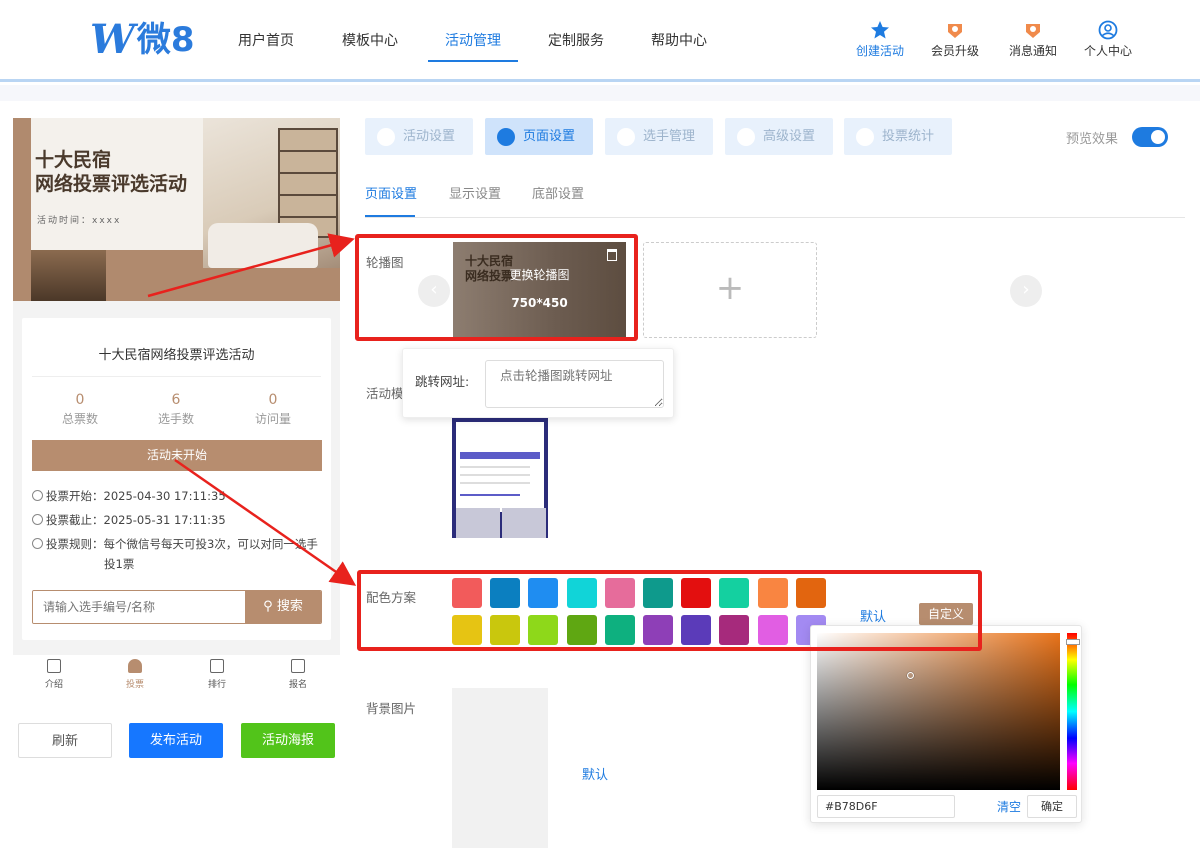 This screenshot has width=1200, height=859. Describe the element at coordinates (1107, 51) in the screenshot. I see `personal-center-label: 个人中心` at that location.